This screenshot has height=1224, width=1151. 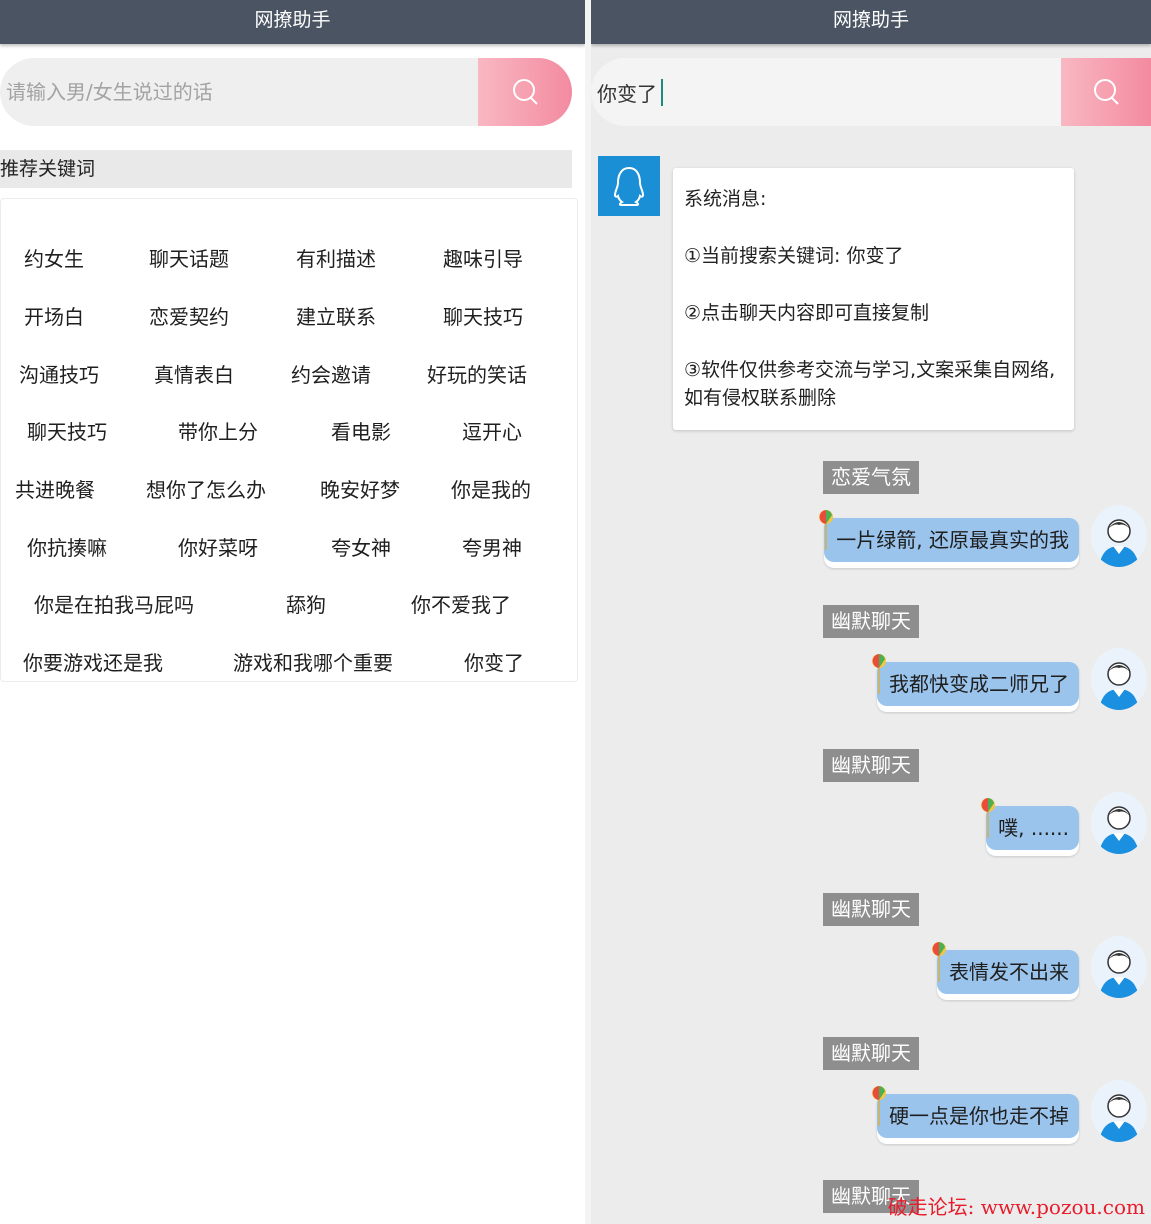 I want to click on text-caret, so click(x=662, y=92).